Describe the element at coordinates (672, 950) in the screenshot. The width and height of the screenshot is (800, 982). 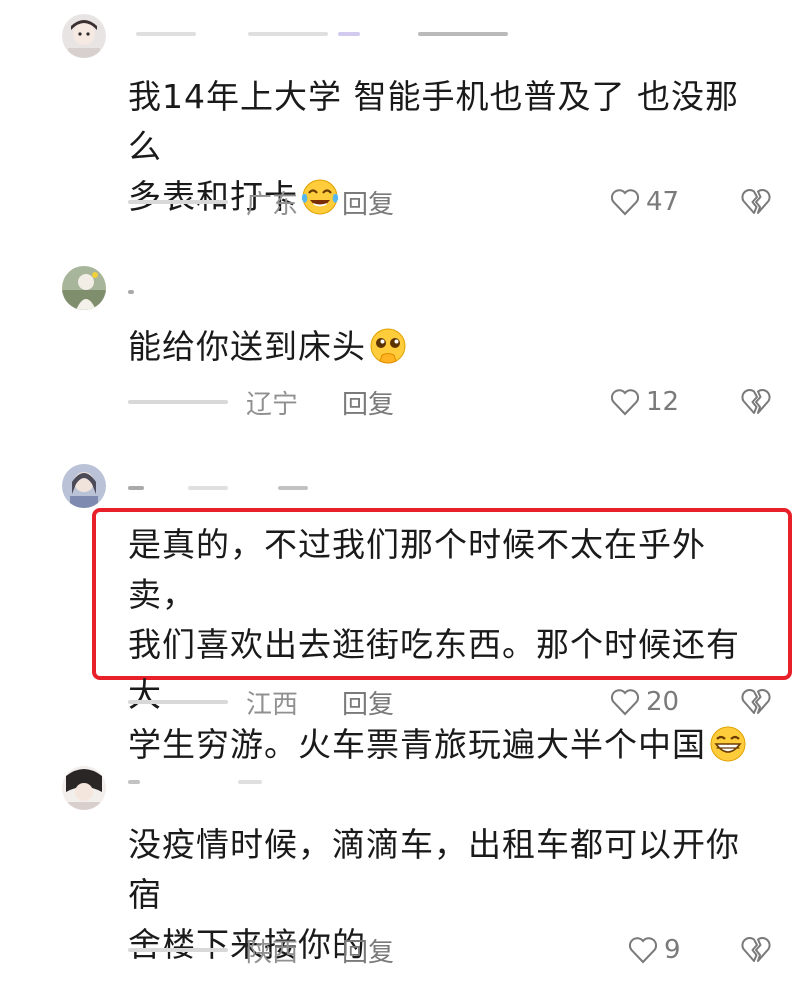
I see `like-count: 9` at that location.